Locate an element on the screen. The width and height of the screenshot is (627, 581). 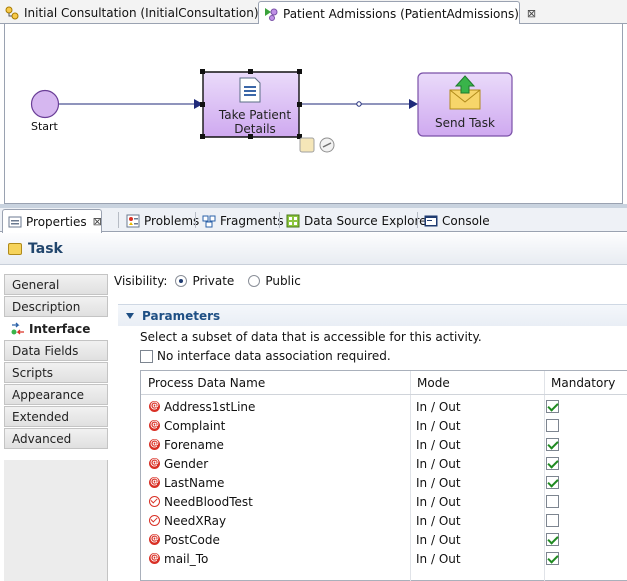
process-icon is located at coordinates (271, 14).